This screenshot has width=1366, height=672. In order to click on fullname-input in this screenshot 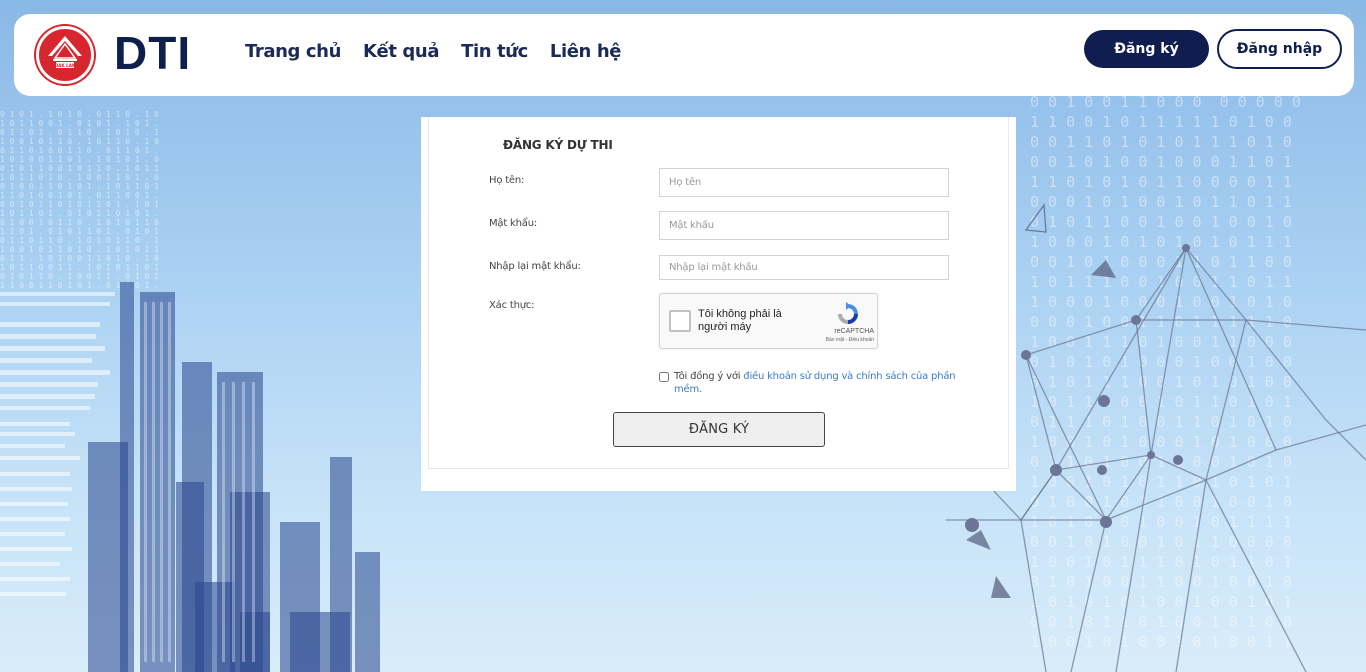, I will do `click(804, 182)`.